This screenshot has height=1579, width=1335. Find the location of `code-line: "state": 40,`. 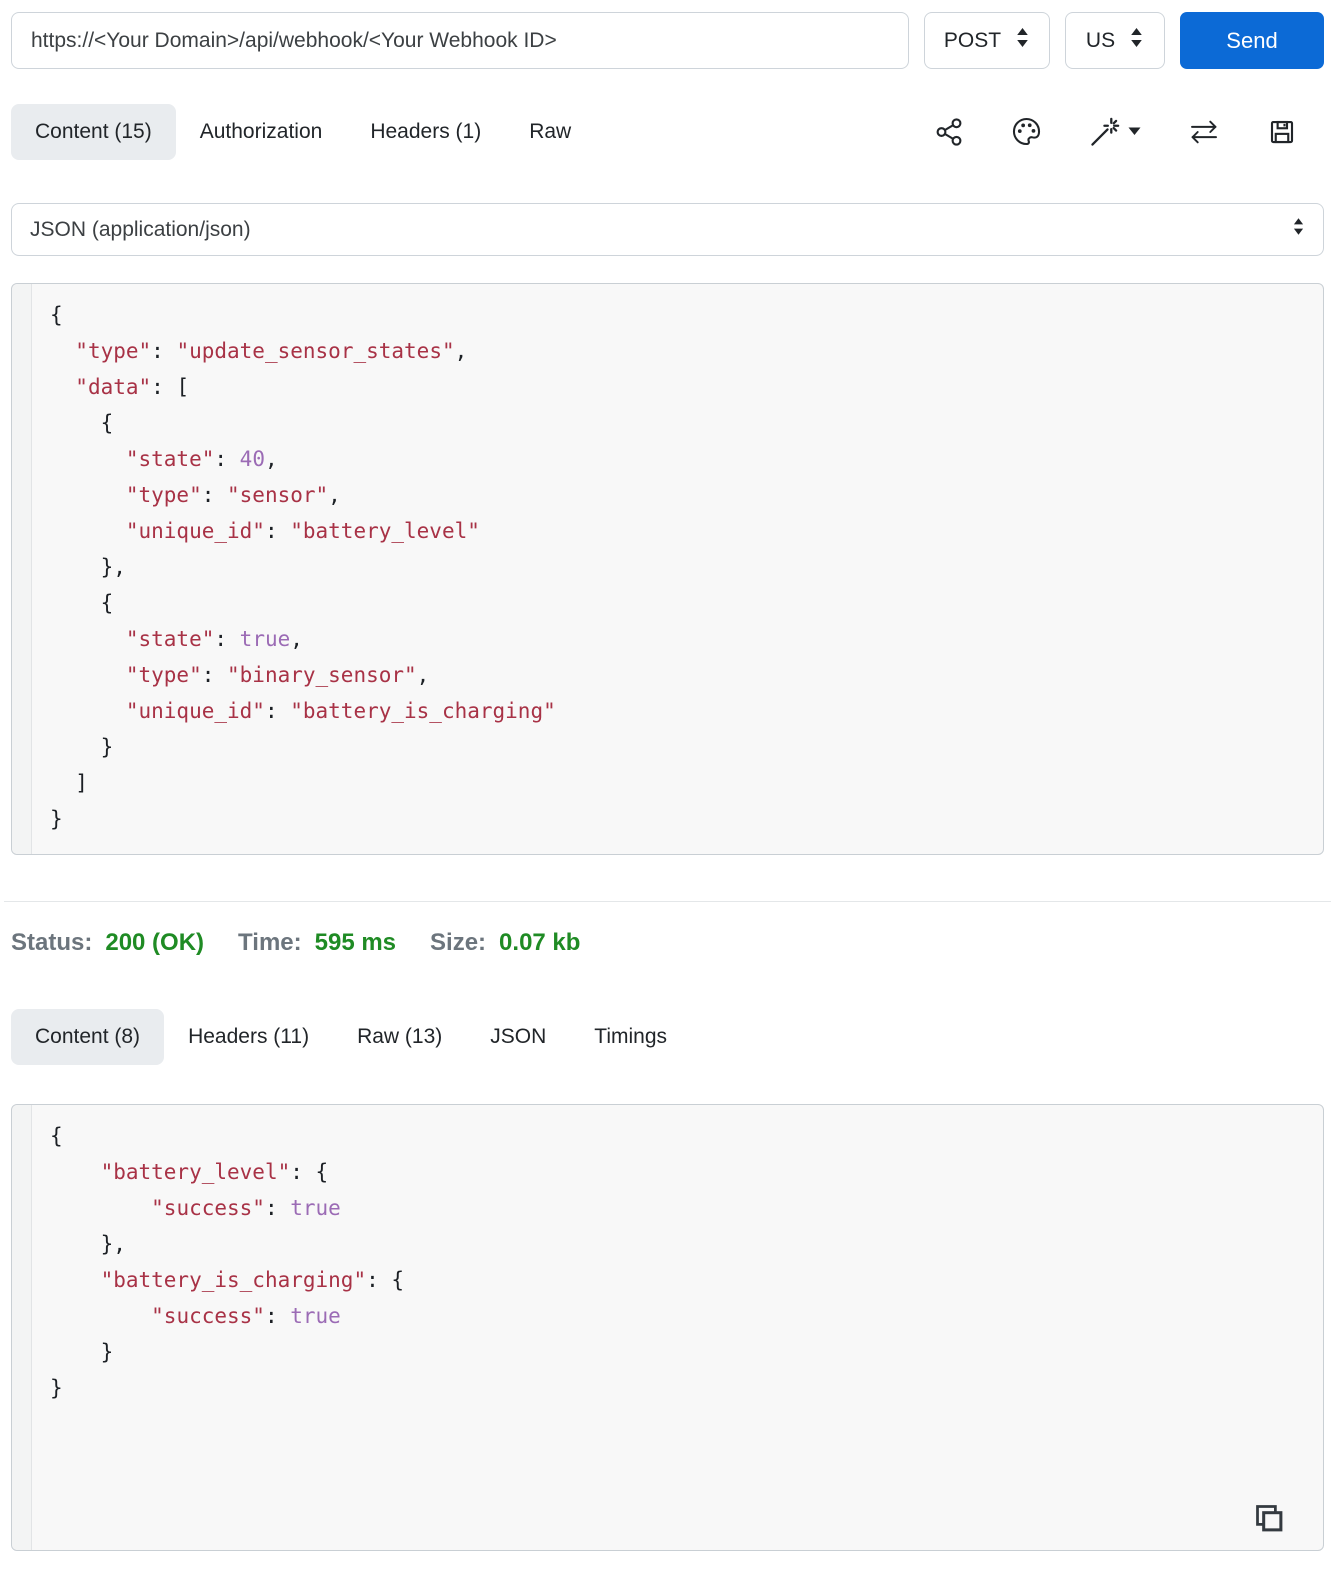

code-line: "state": 40, is located at coordinates (201, 459).